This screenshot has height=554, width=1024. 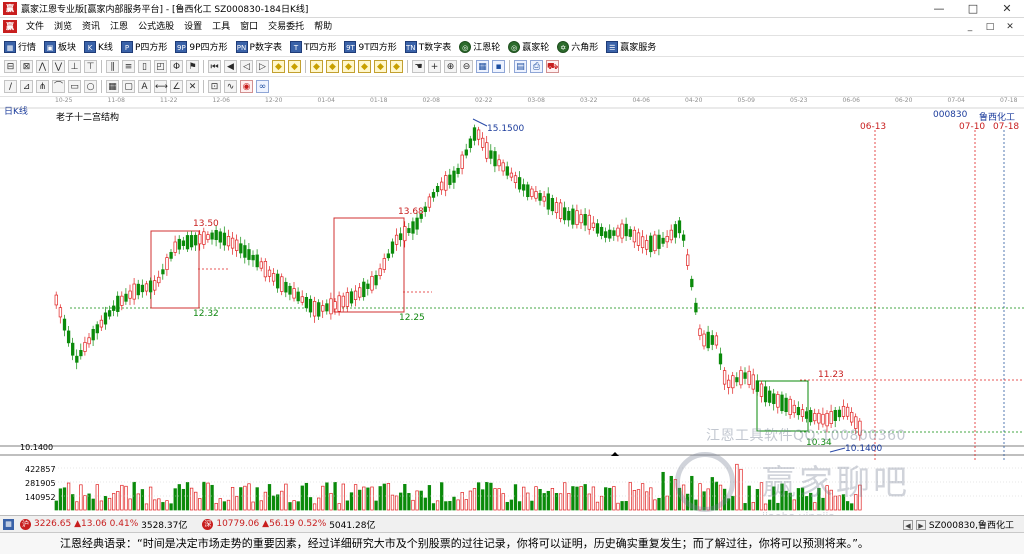 I want to click on layout-icon: ⊟, so click(x=10, y=66).